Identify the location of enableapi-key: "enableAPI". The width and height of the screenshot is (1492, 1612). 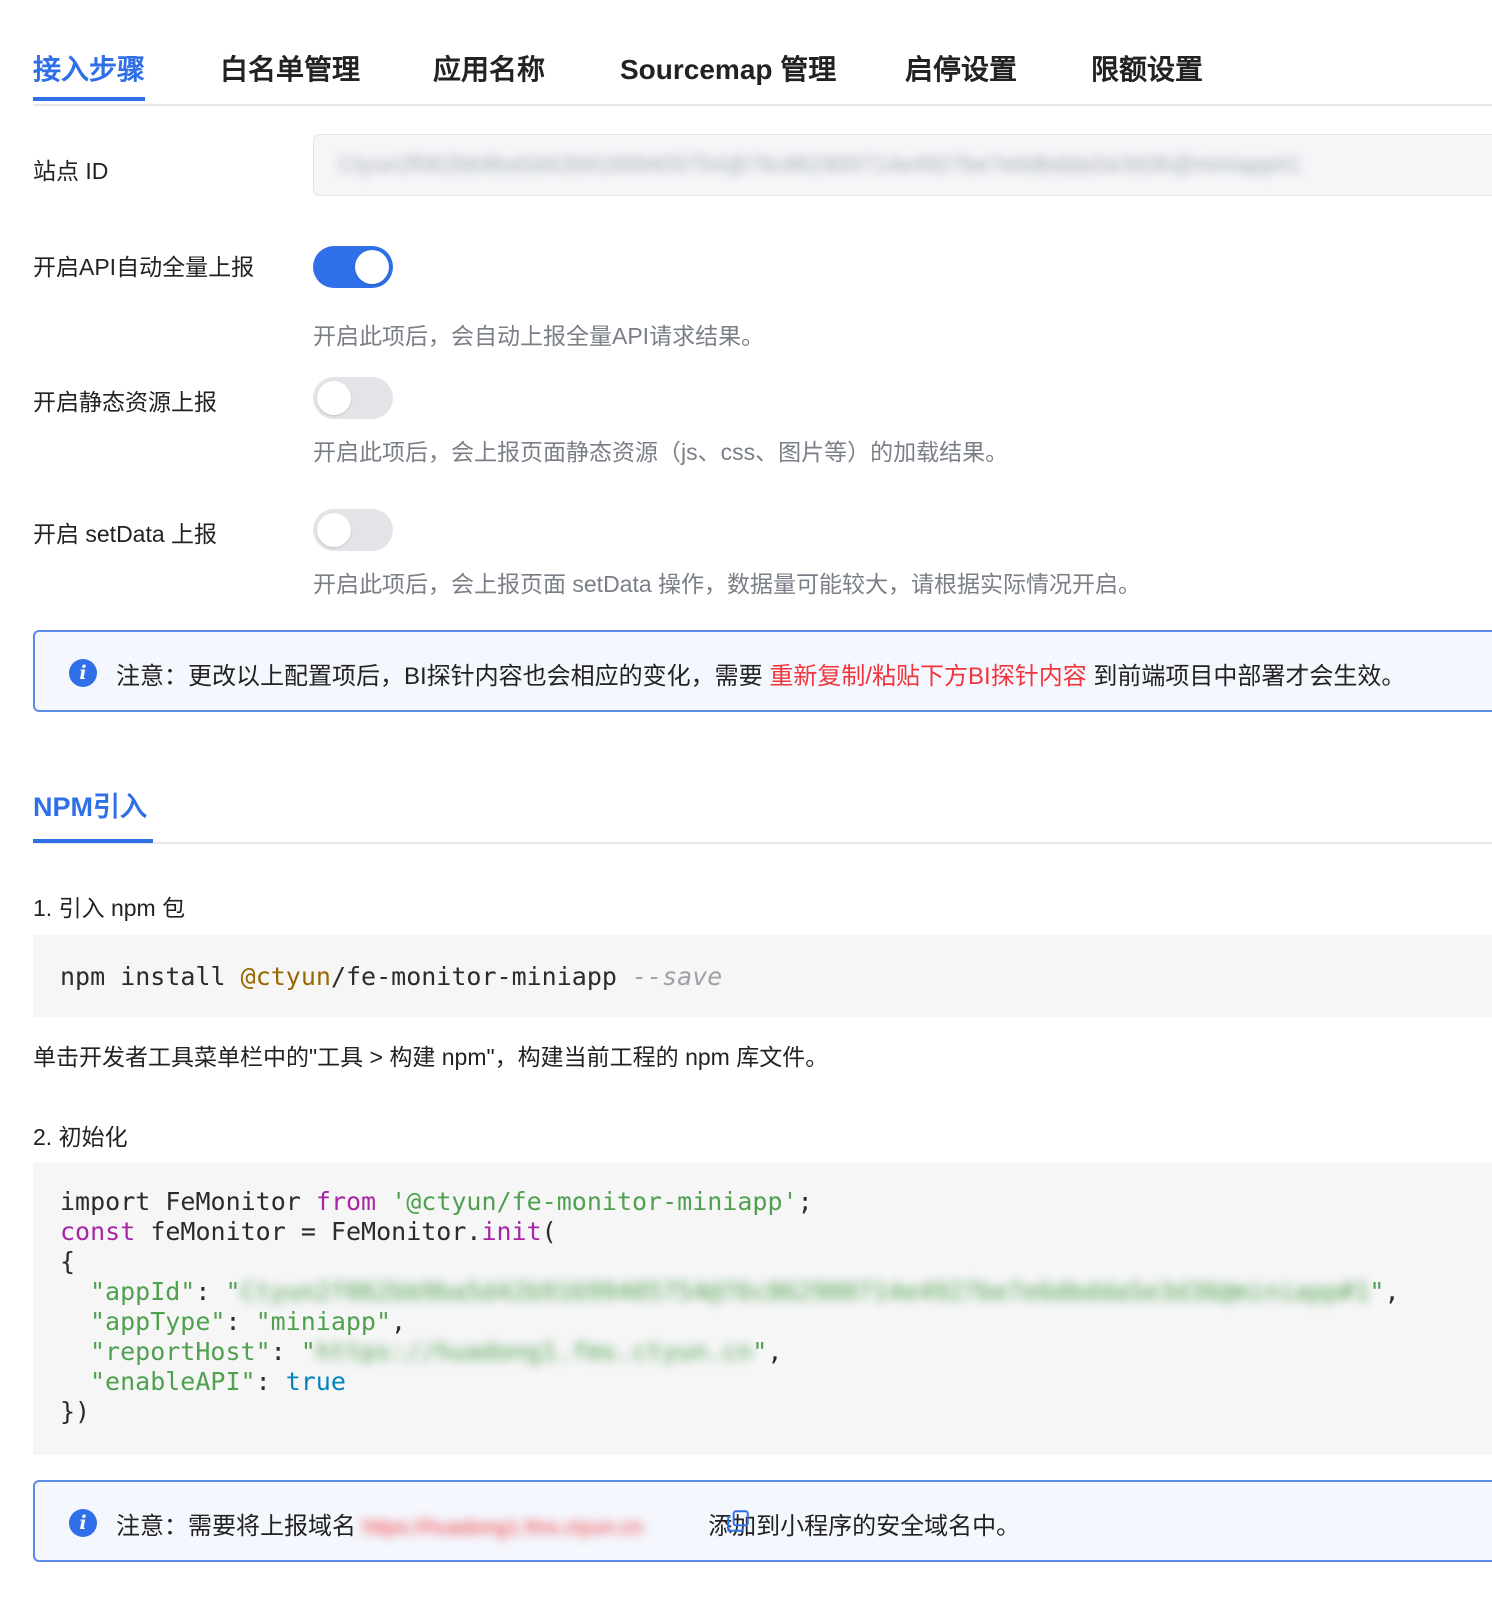
(173, 1381).